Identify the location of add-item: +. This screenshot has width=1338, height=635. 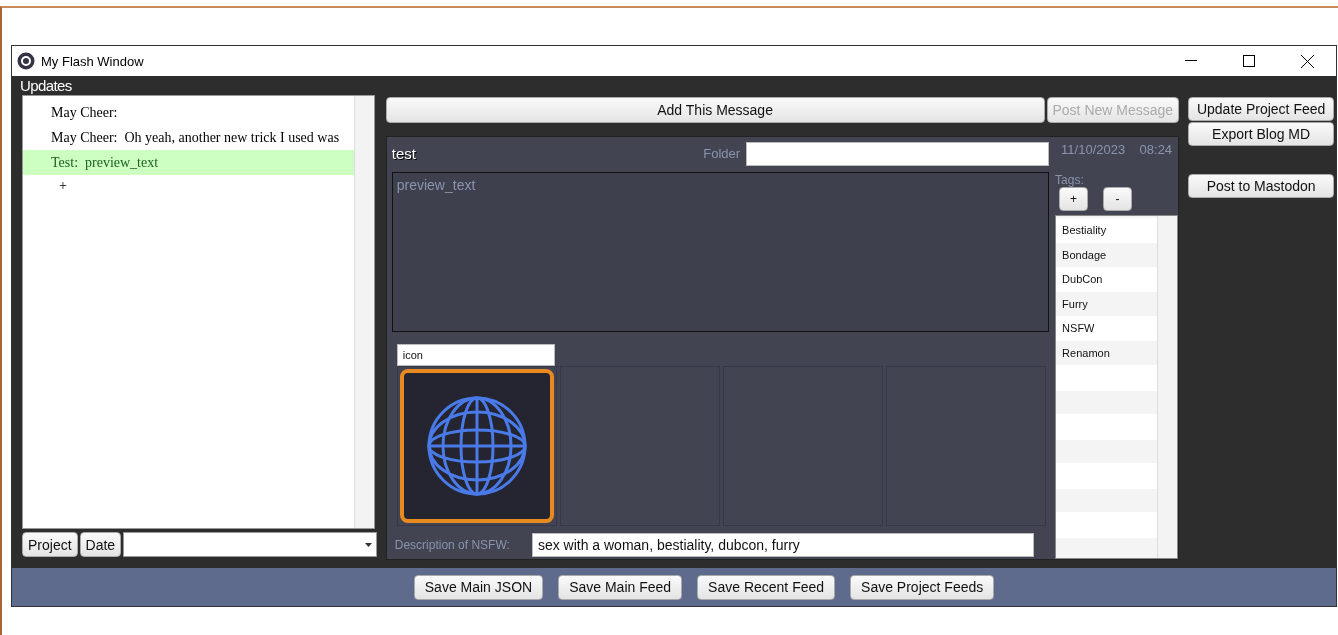
(206, 186).